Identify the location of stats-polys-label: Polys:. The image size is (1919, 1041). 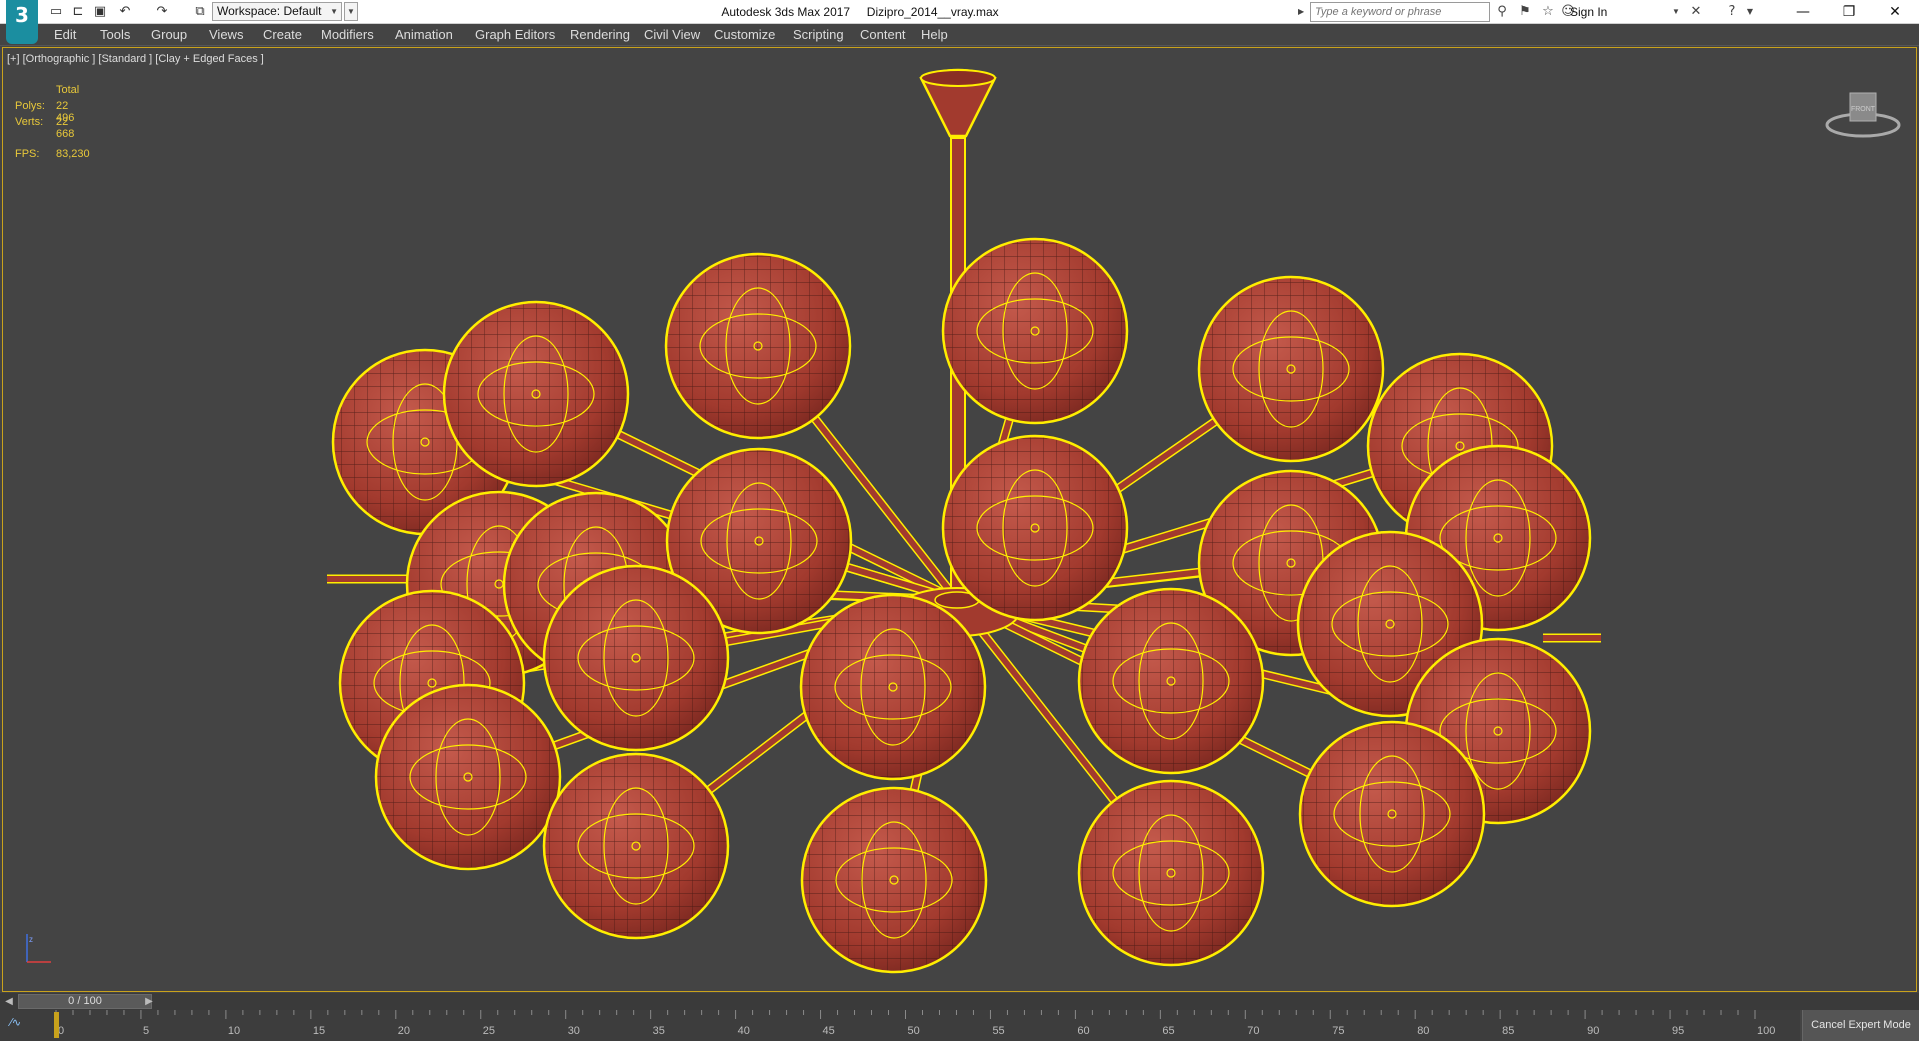
(30, 106).